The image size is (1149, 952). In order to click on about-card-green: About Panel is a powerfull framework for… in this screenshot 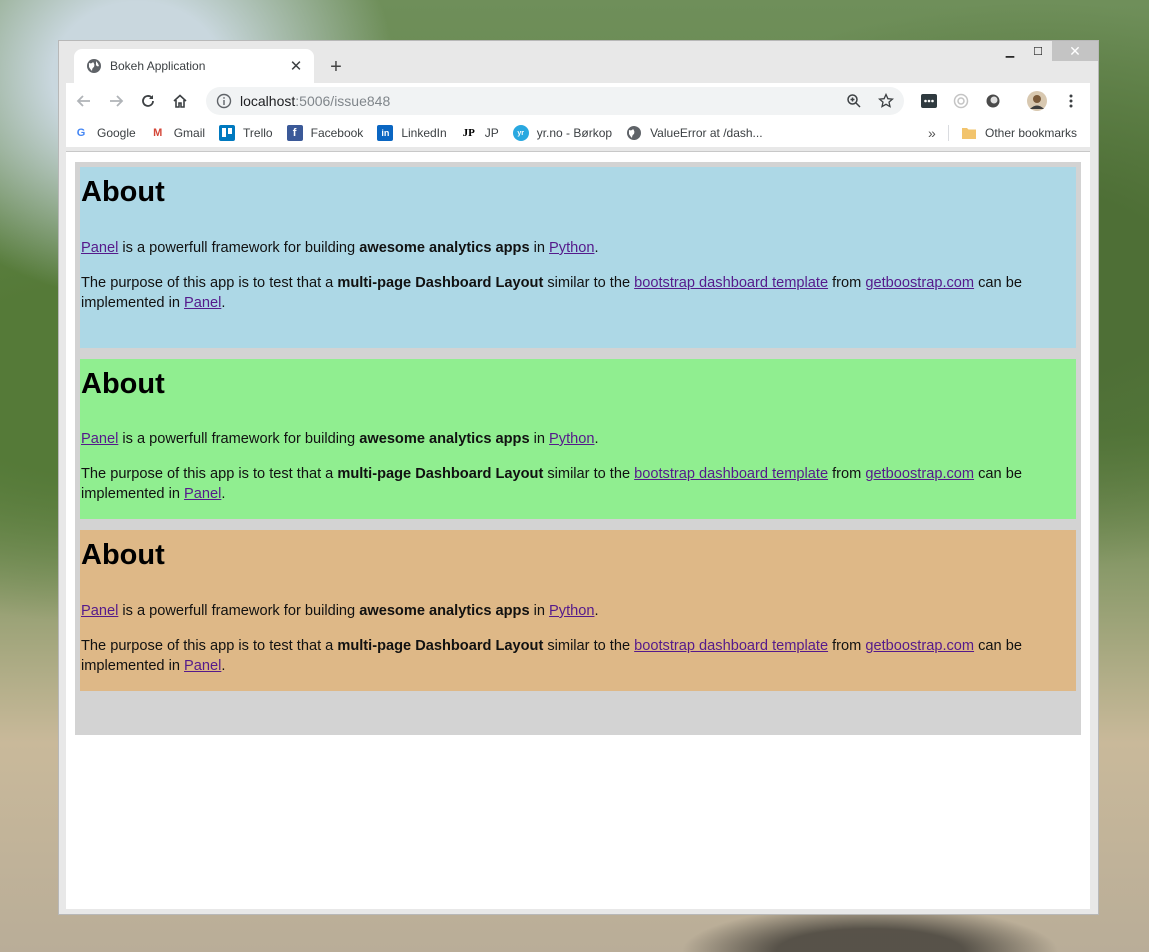, I will do `click(578, 439)`.